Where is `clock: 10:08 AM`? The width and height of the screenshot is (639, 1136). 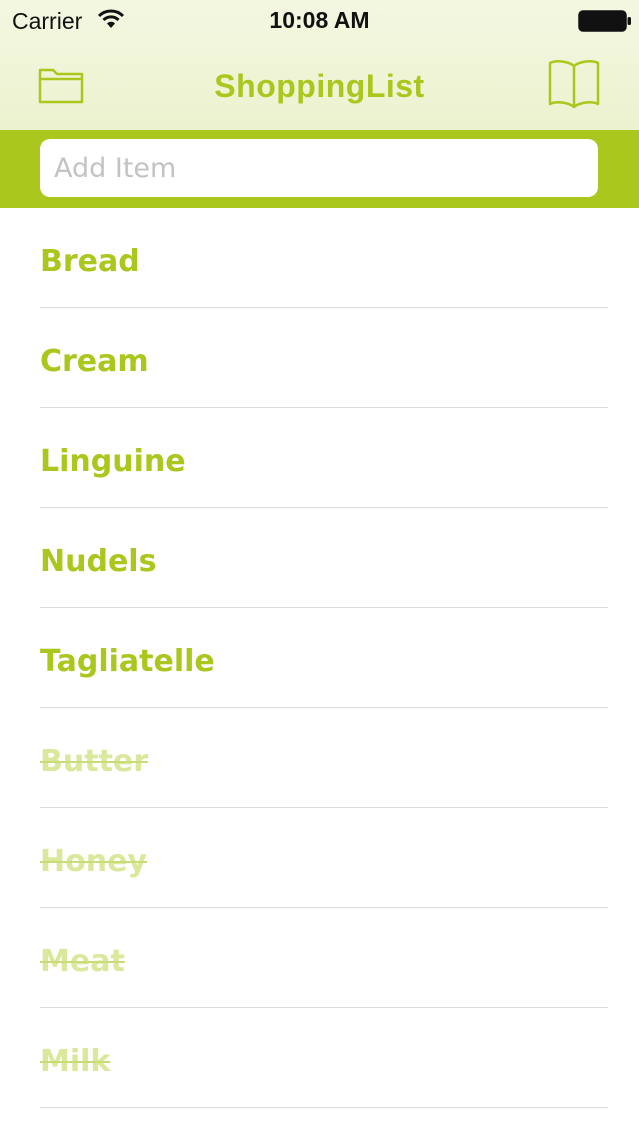 clock: 10:08 AM is located at coordinates (319, 20).